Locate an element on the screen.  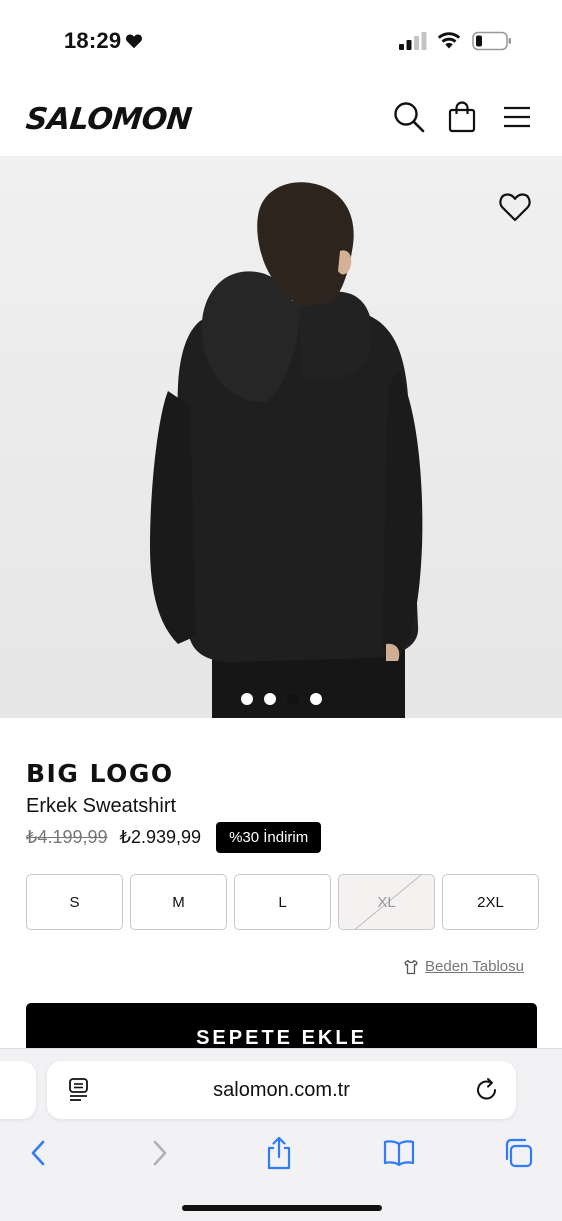
size-option-2xl: 2XL is located at coordinates (490, 902).